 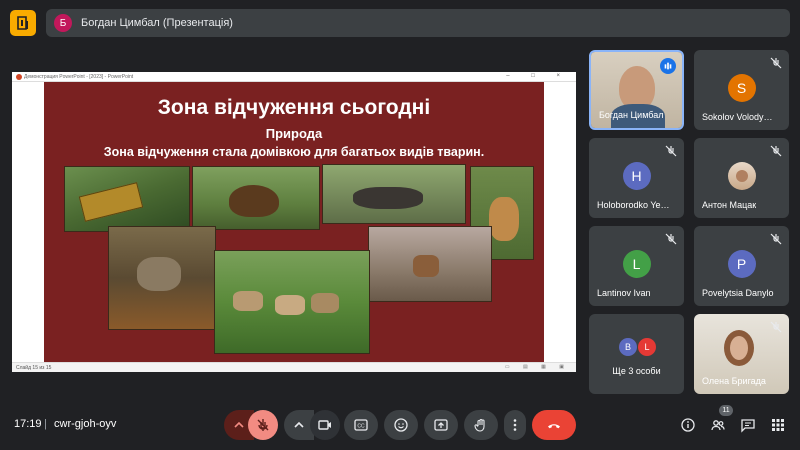 What do you see at coordinates (537, 367) in the screenshot?
I see `view-controls-icon: ▭ ▤ ▦ ▣` at bounding box center [537, 367].